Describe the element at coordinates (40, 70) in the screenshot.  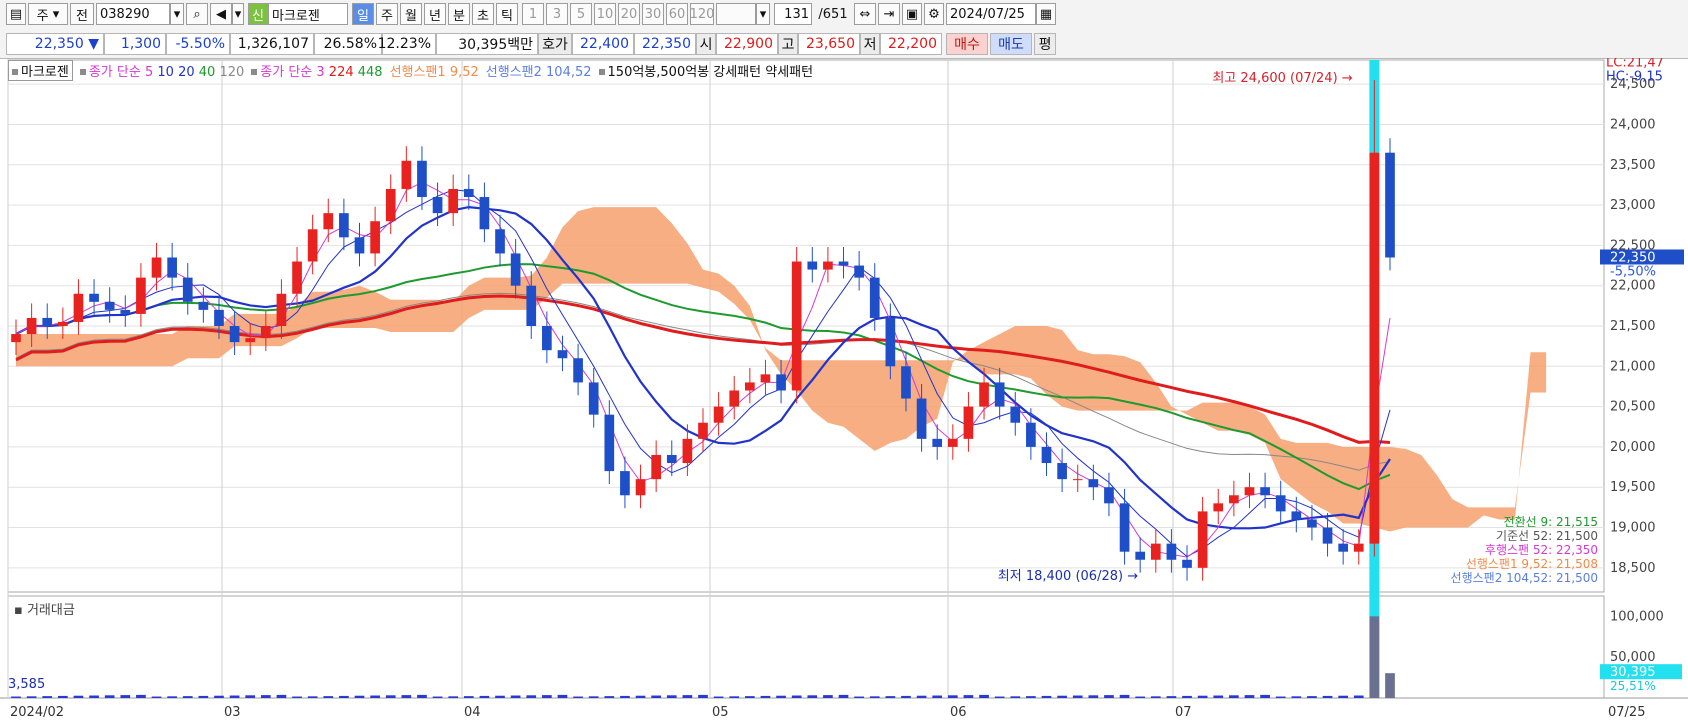
I see `legend-stock: 마크로젠` at that location.